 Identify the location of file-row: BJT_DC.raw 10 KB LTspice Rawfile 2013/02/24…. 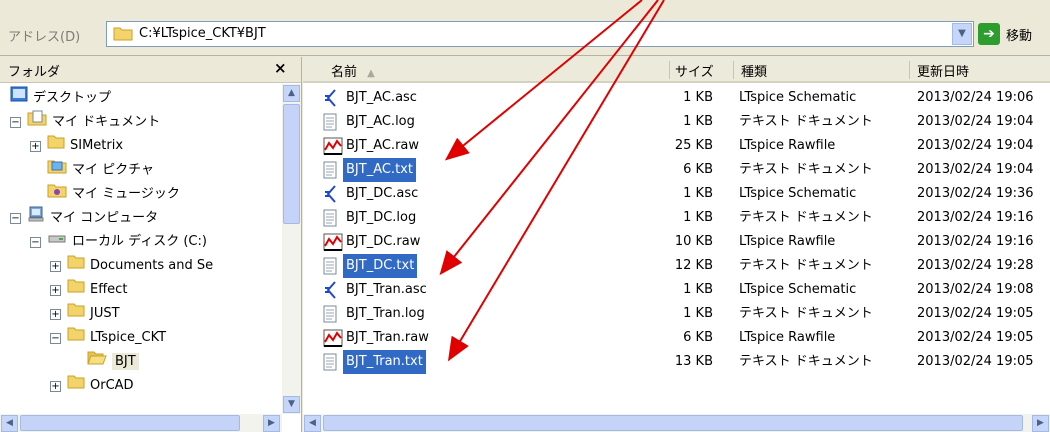
(676, 242).